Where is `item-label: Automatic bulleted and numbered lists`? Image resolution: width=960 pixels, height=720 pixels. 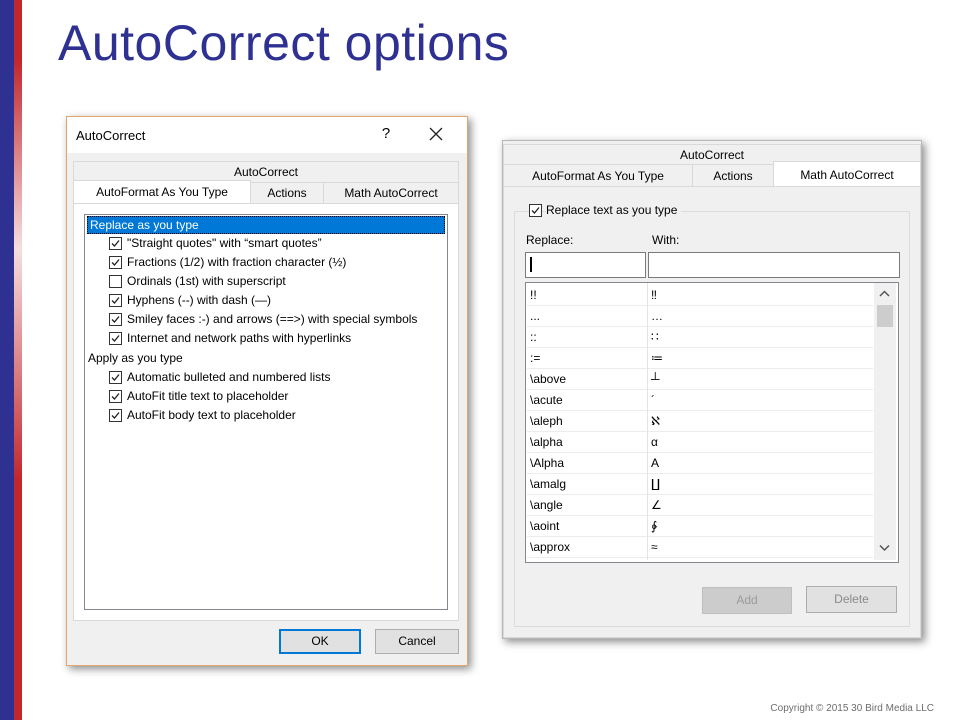
item-label: Automatic bulleted and numbered lists is located at coordinates (229, 377).